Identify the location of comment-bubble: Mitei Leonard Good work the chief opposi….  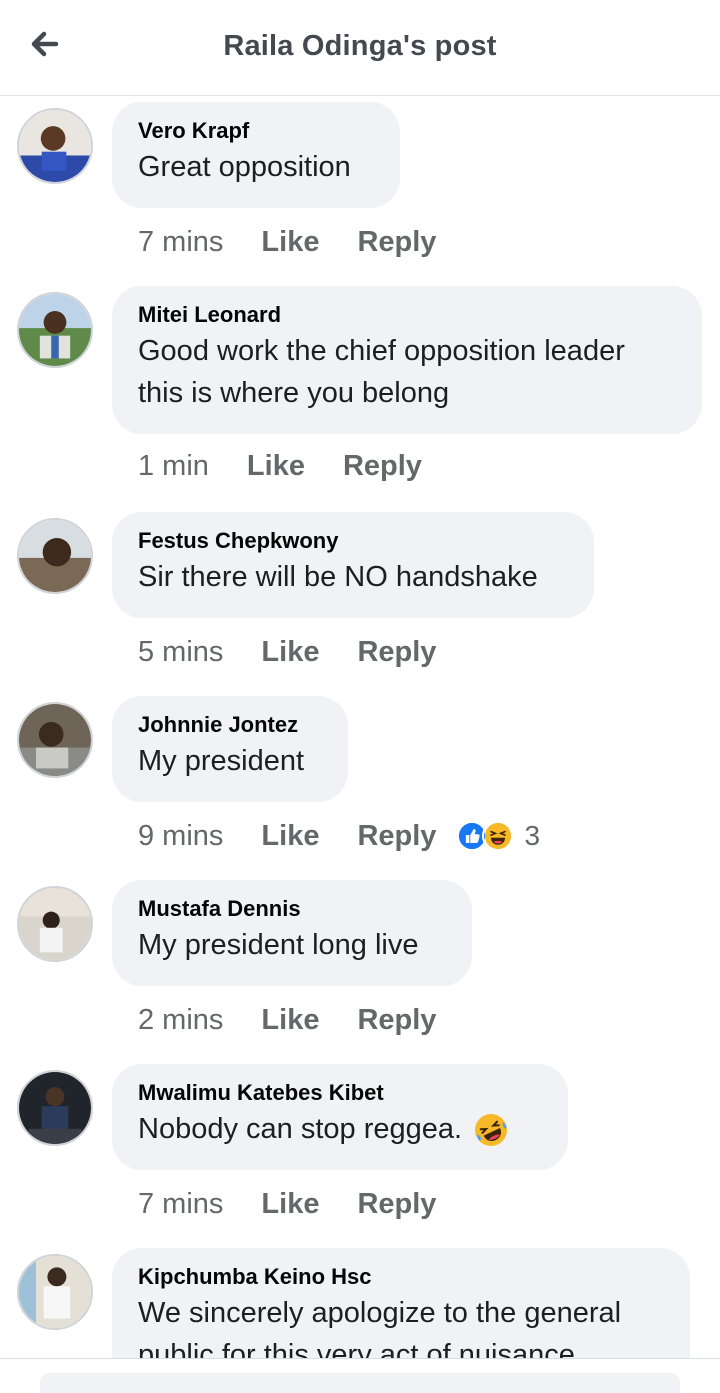
(407, 360).